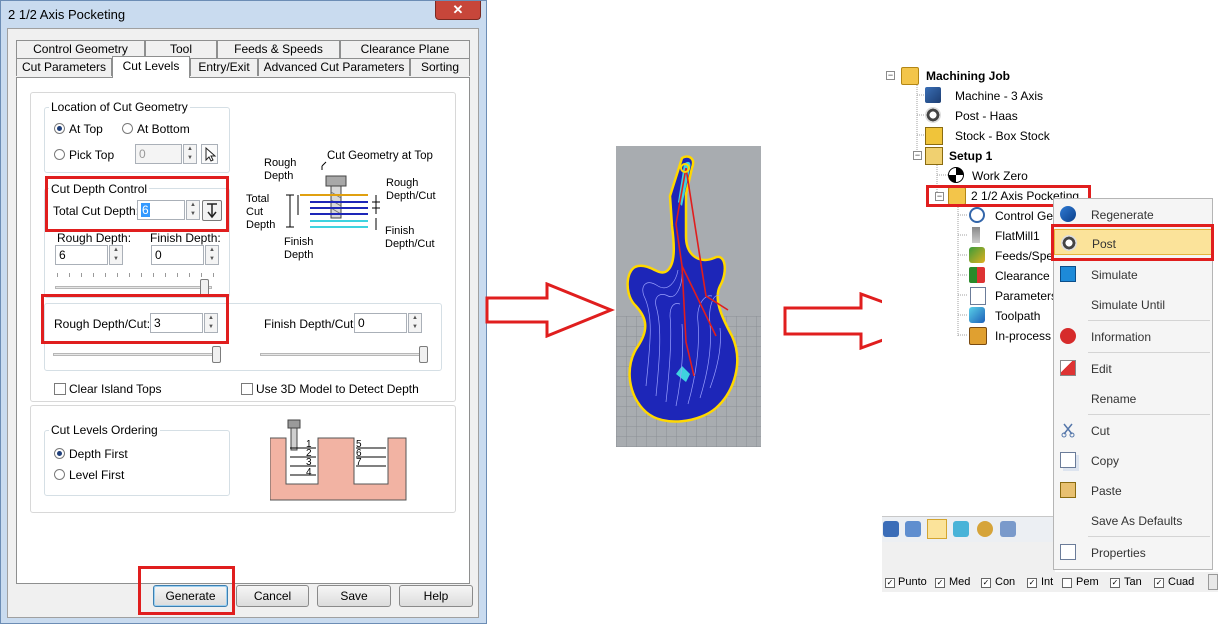  Describe the element at coordinates (436, 596) in the screenshot. I see `help-button: Help` at that location.